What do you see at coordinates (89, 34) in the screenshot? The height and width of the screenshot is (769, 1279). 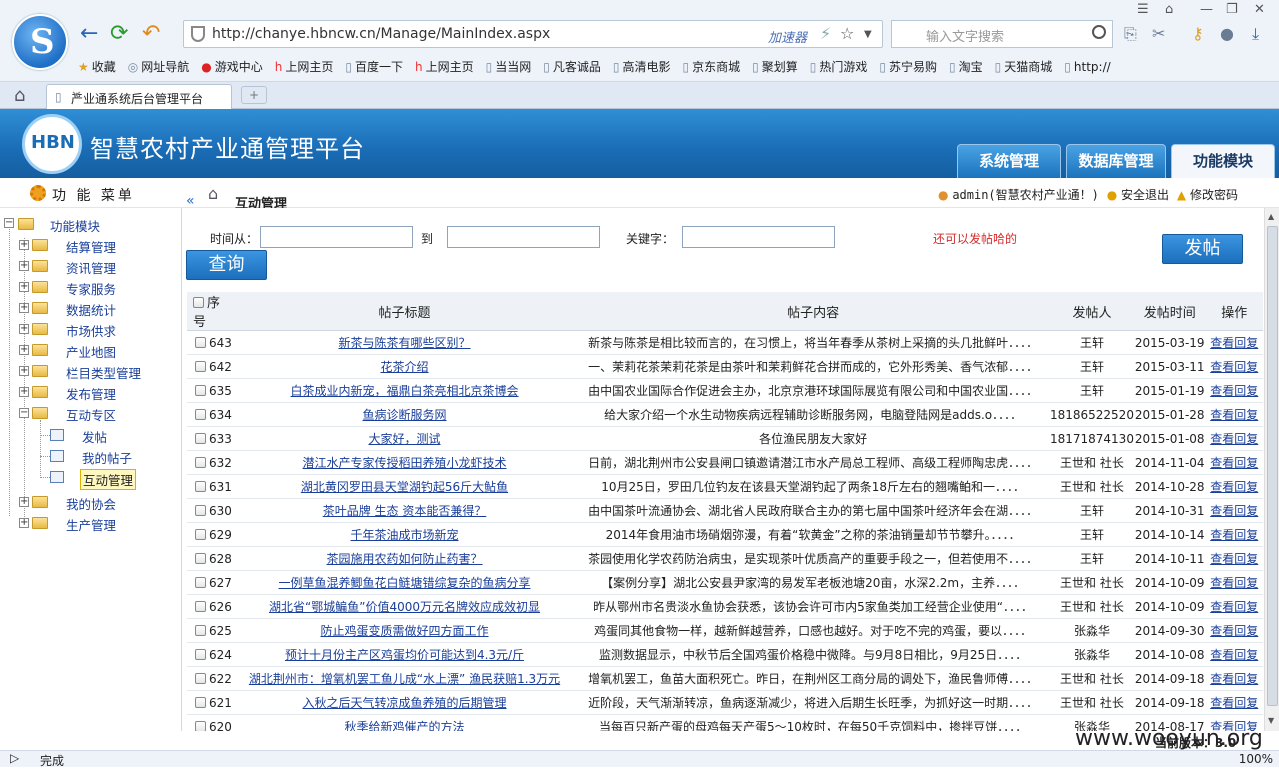 I see `back-icon: ←` at bounding box center [89, 34].